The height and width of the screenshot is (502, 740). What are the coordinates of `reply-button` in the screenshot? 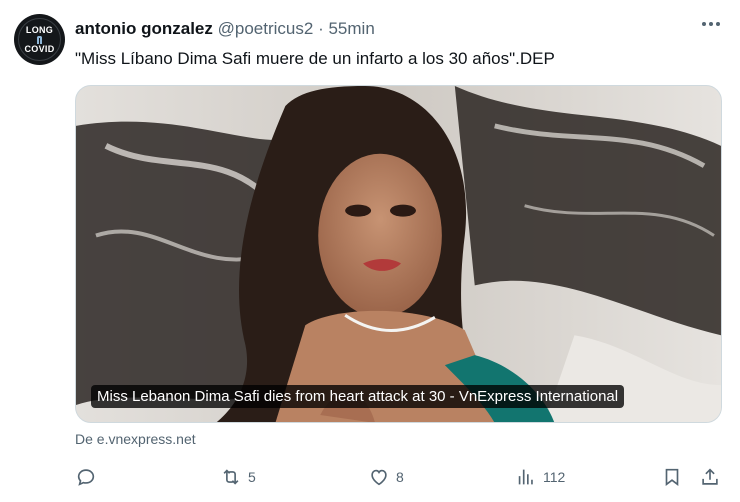 It's located at (89, 477).